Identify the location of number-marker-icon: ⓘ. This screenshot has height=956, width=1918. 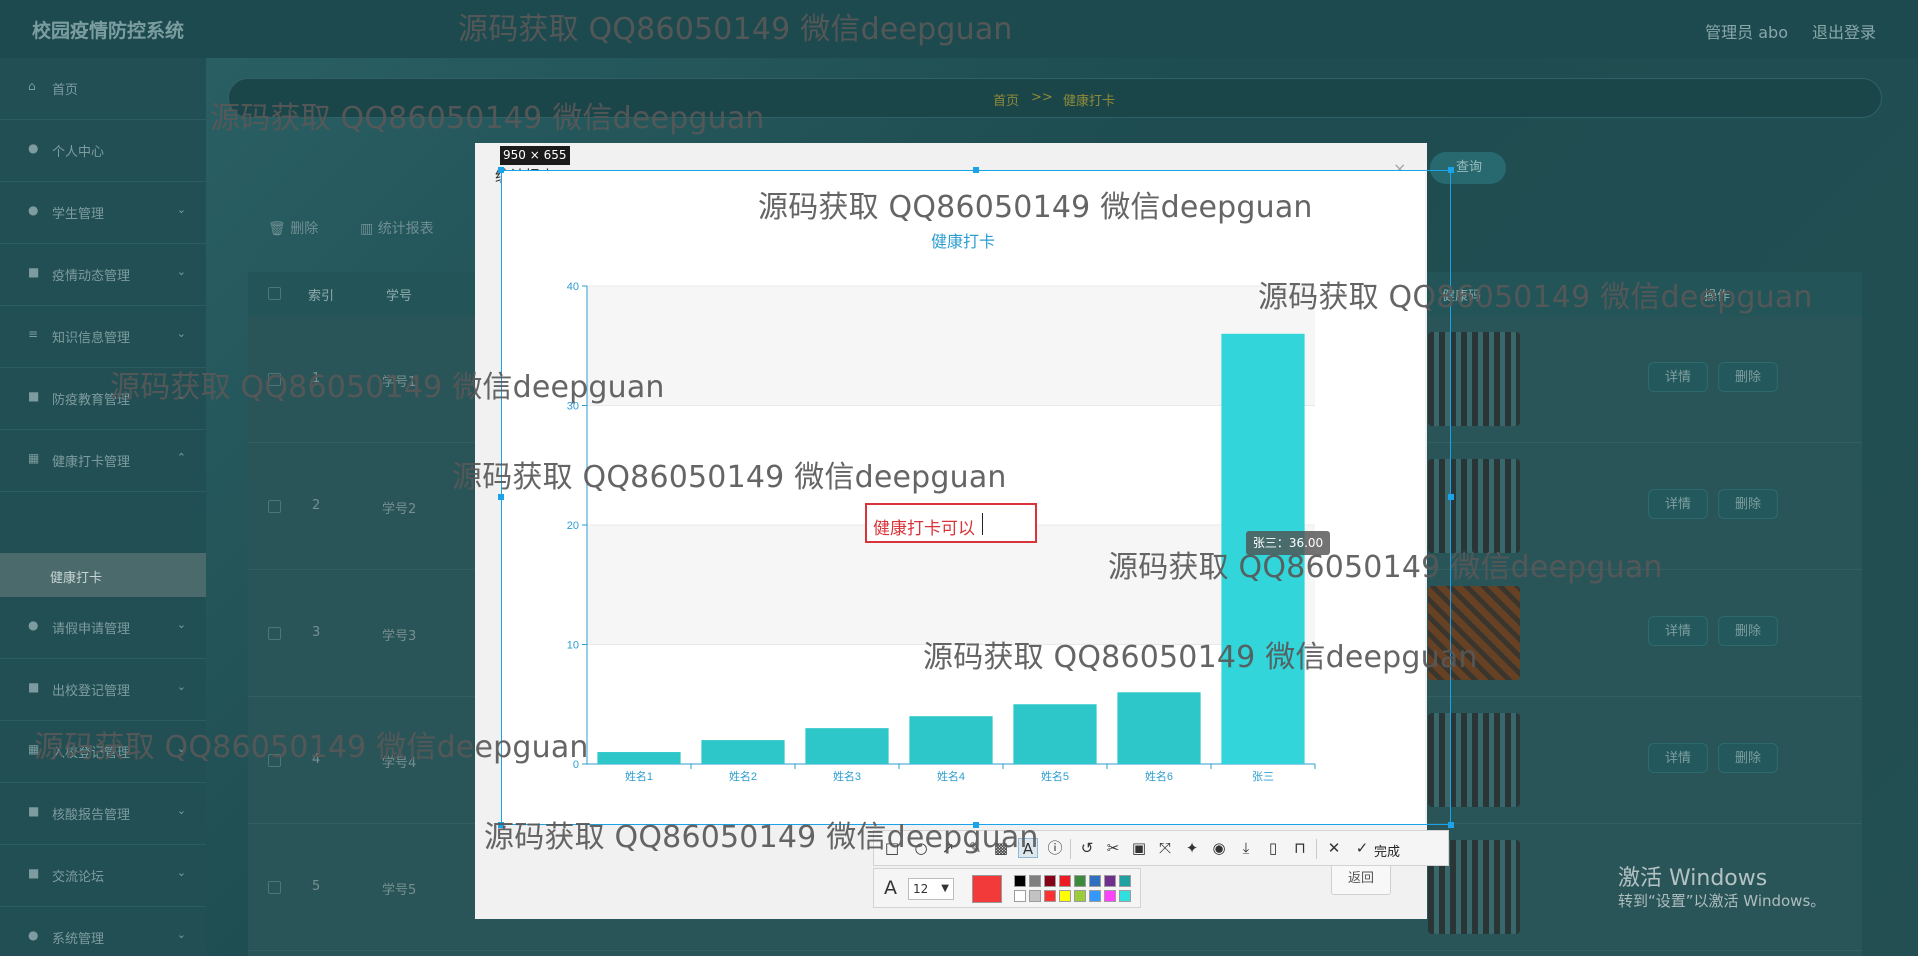
(1055, 848).